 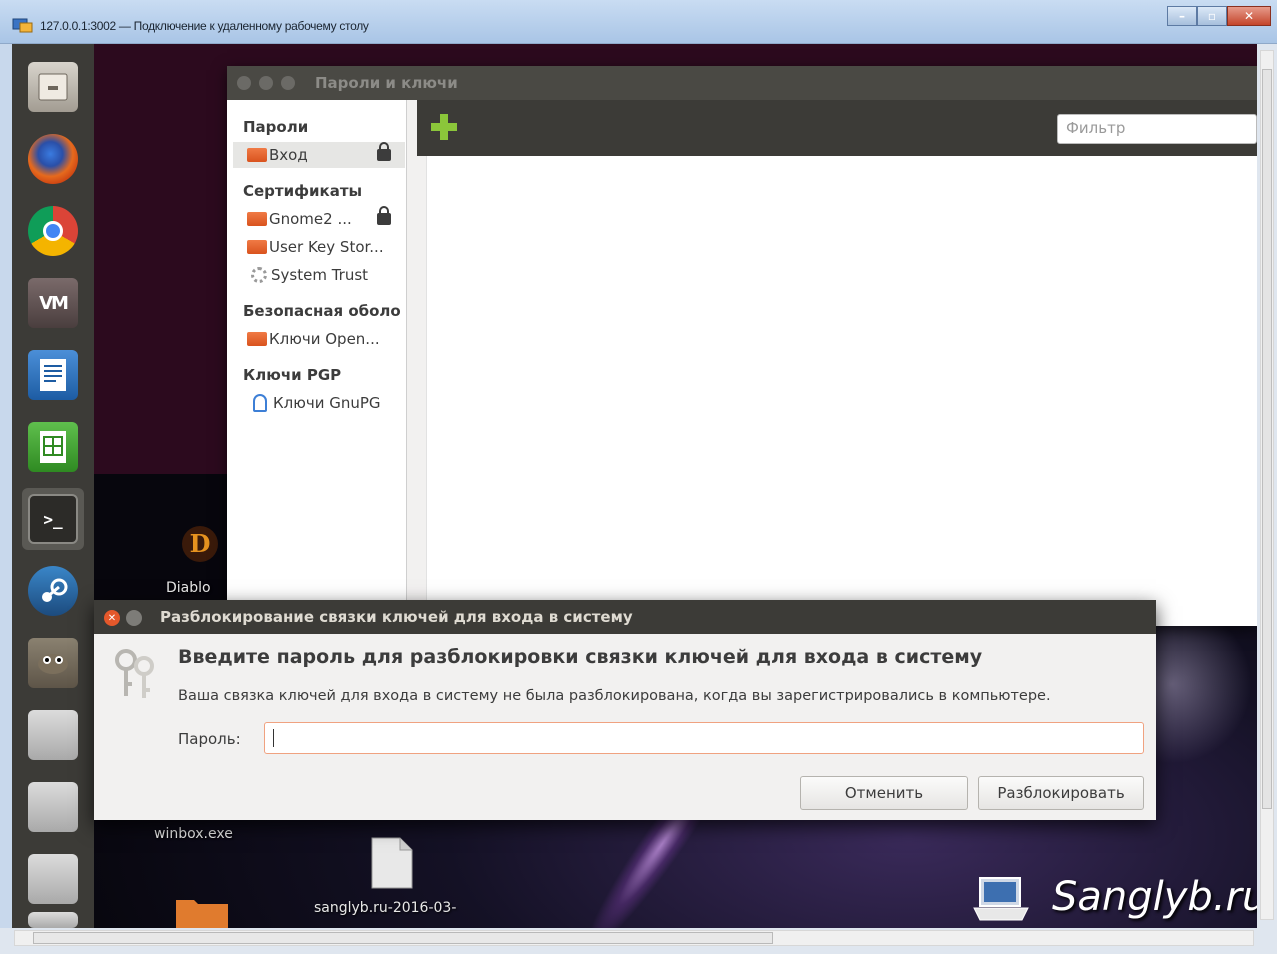 What do you see at coordinates (322, 311) in the screenshot?
I see `section-secure-shell: Безопасная оболо` at bounding box center [322, 311].